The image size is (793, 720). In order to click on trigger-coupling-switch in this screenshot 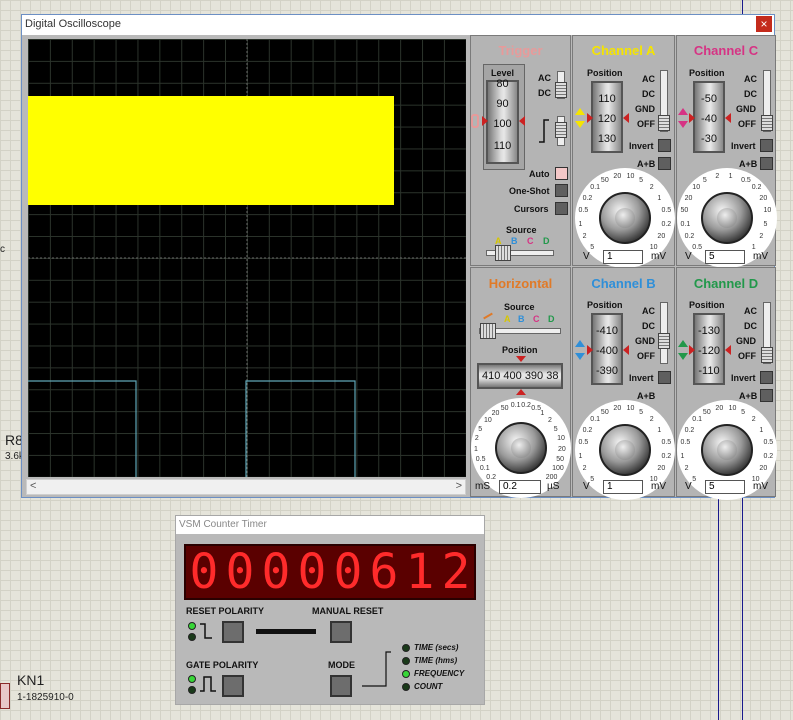, I will do `click(561, 85)`.